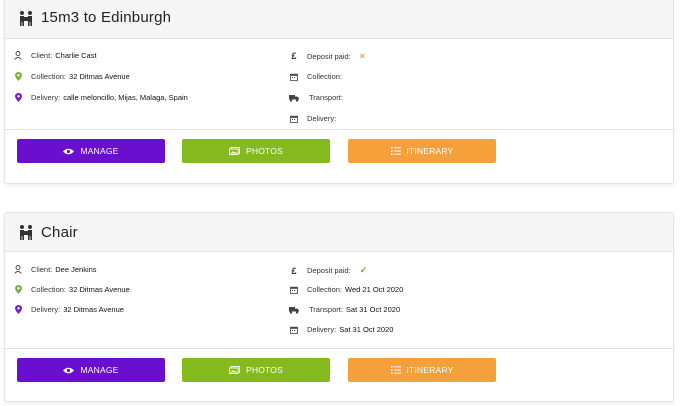  I want to click on deposit-row: £ Deposit paid: ×, so click(327, 56).